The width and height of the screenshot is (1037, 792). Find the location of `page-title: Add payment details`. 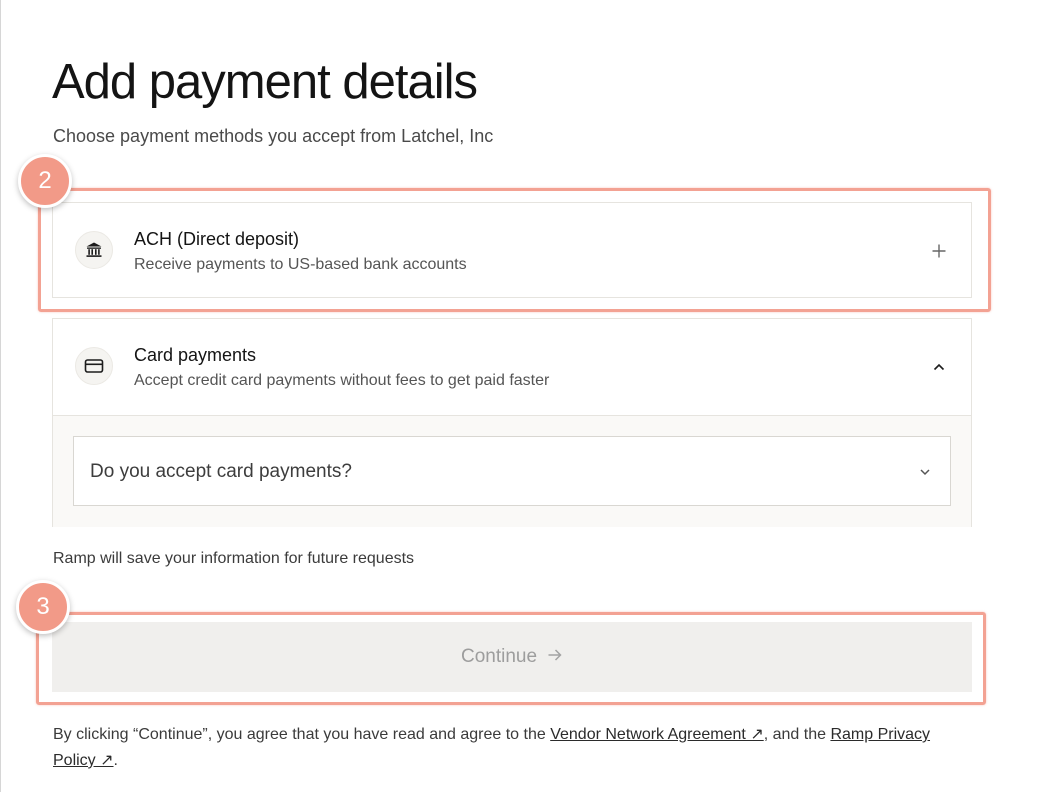

page-title: Add payment details is located at coordinates (265, 82).